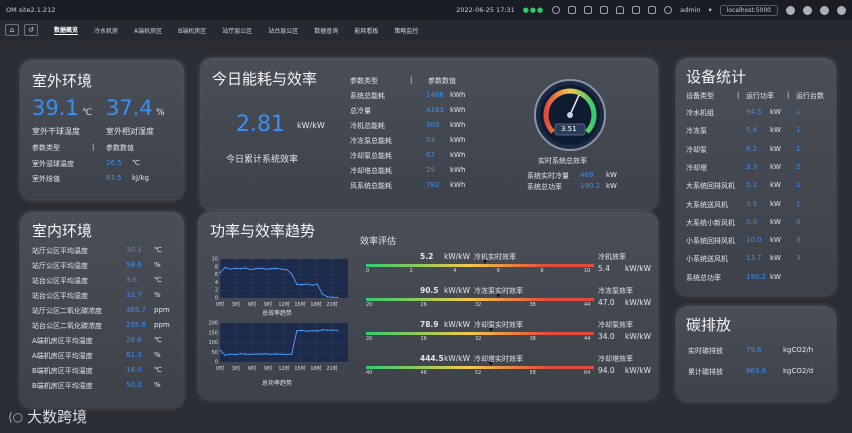 This screenshot has height=433, width=852. Describe the element at coordinates (457, 358) in the screenshot. I see `eval-unit: kW/kW` at that location.